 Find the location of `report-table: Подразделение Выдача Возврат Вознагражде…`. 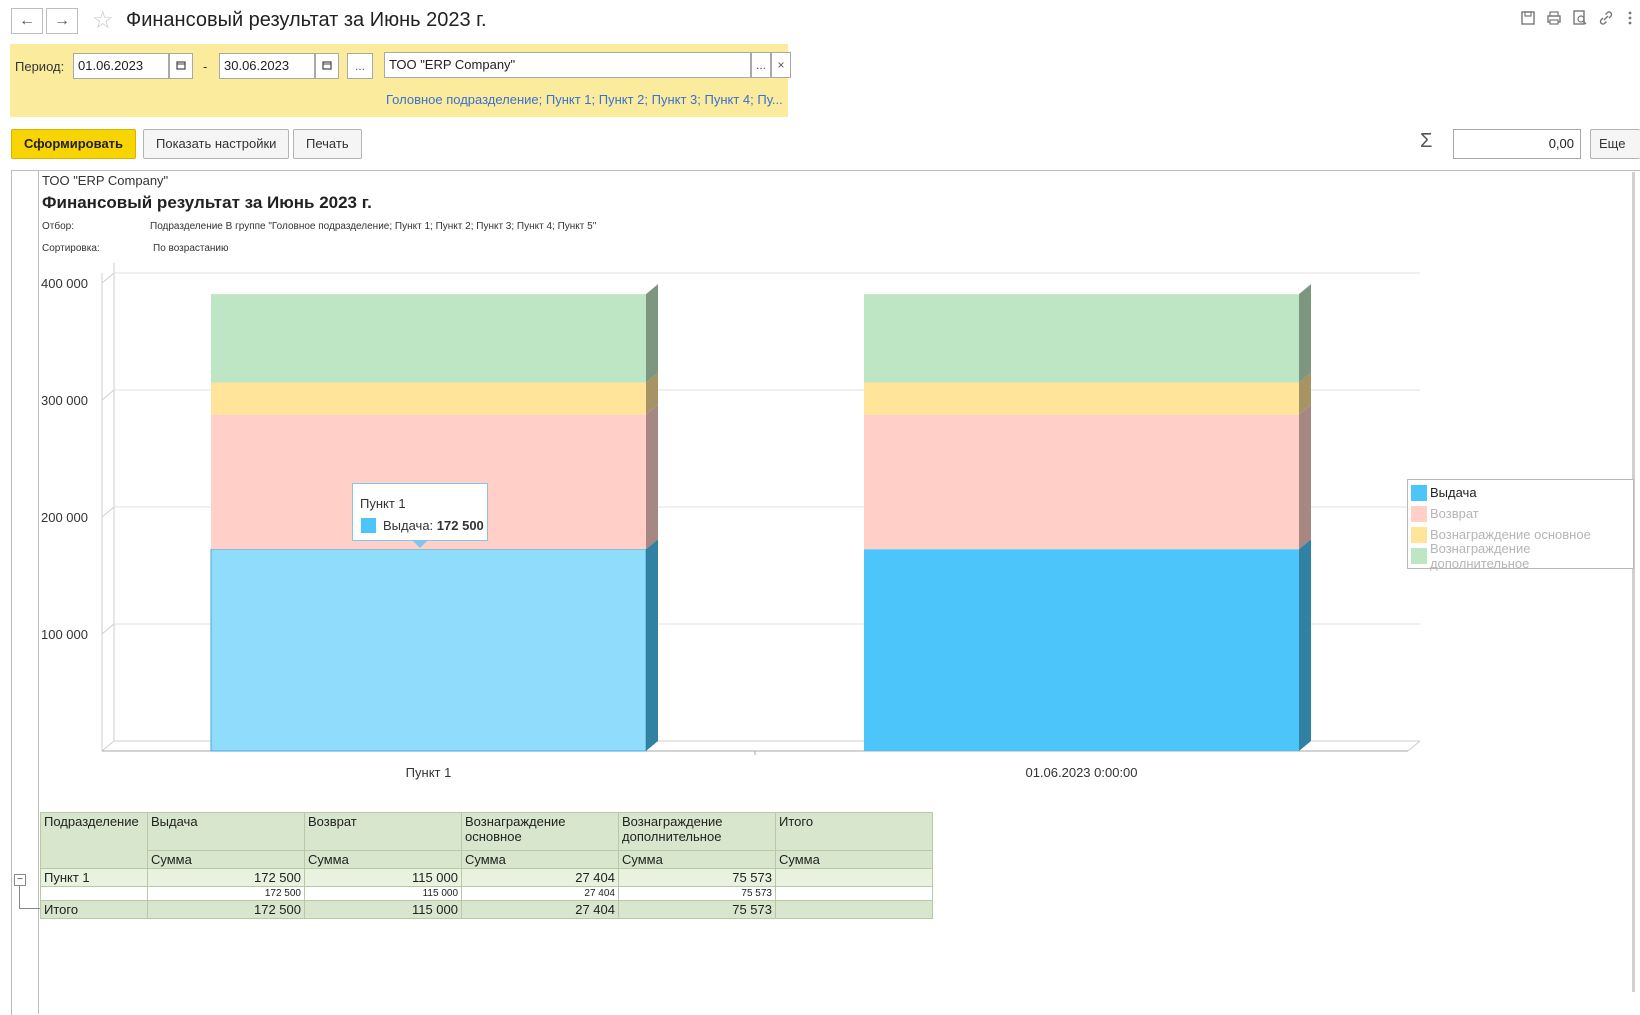

report-table: Подразделение Выдача Возврат Вознагражде… is located at coordinates (486, 865).